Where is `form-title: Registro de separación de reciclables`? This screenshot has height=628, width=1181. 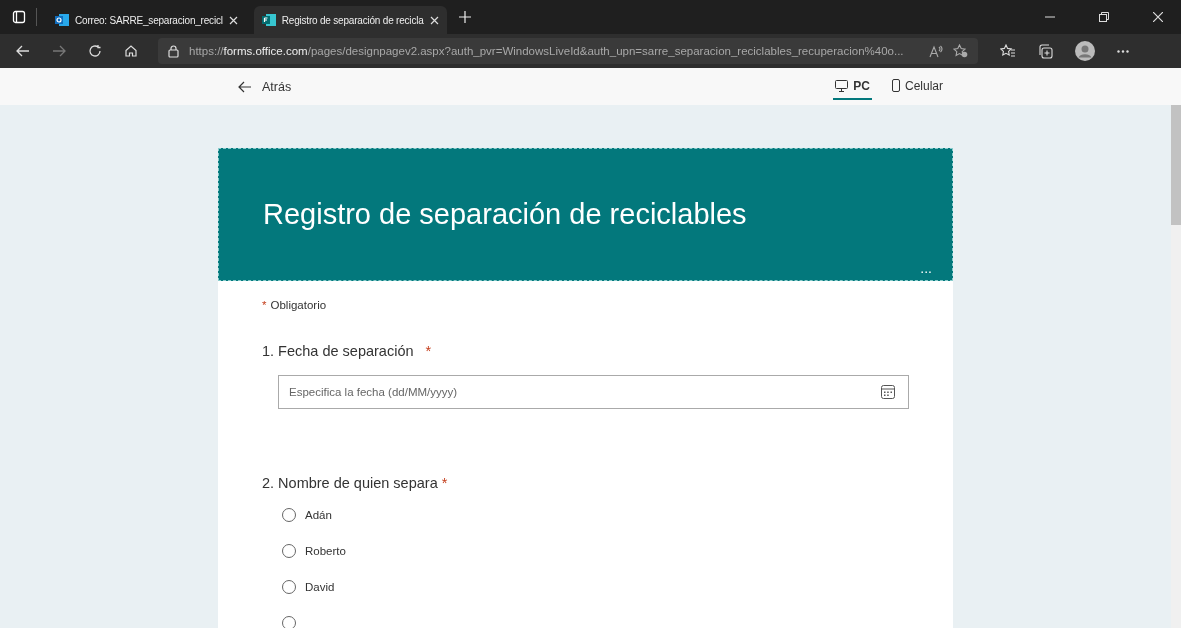
form-title: Registro de separación de reciclables is located at coordinates (505, 214).